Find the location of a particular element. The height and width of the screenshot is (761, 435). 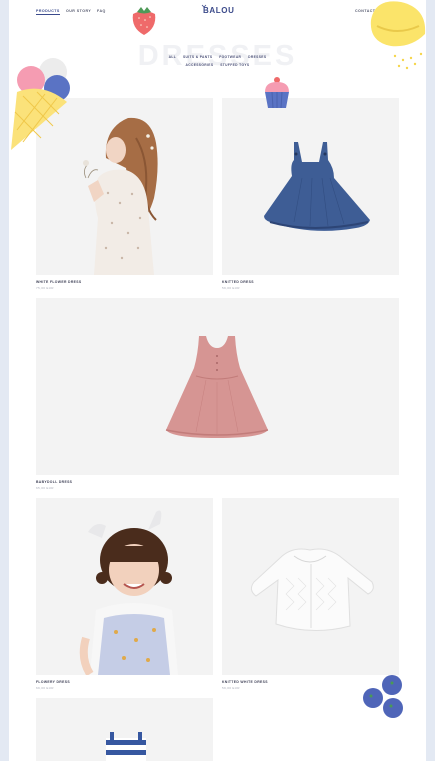

nav-products: PRODUCTS is located at coordinates (48, 12).